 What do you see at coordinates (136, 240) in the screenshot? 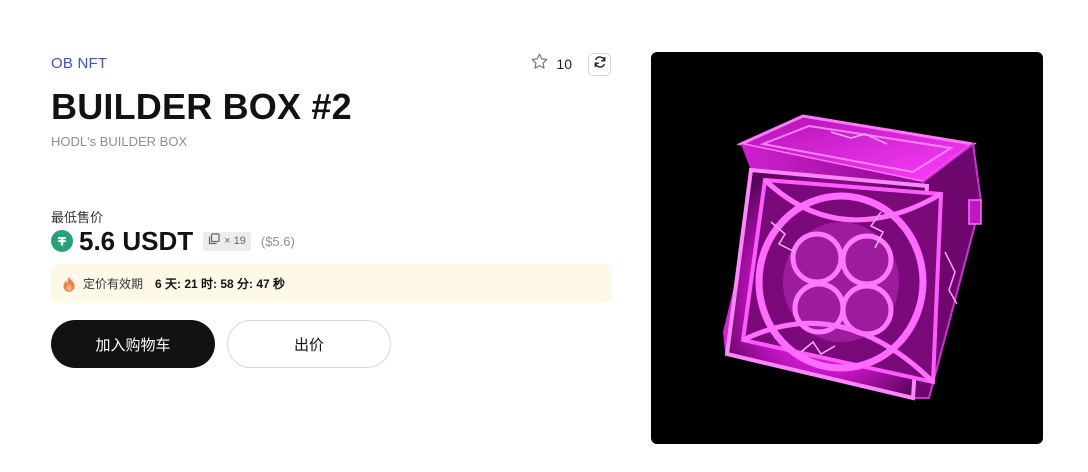
I see `price-value: 5.6 USDT` at bounding box center [136, 240].